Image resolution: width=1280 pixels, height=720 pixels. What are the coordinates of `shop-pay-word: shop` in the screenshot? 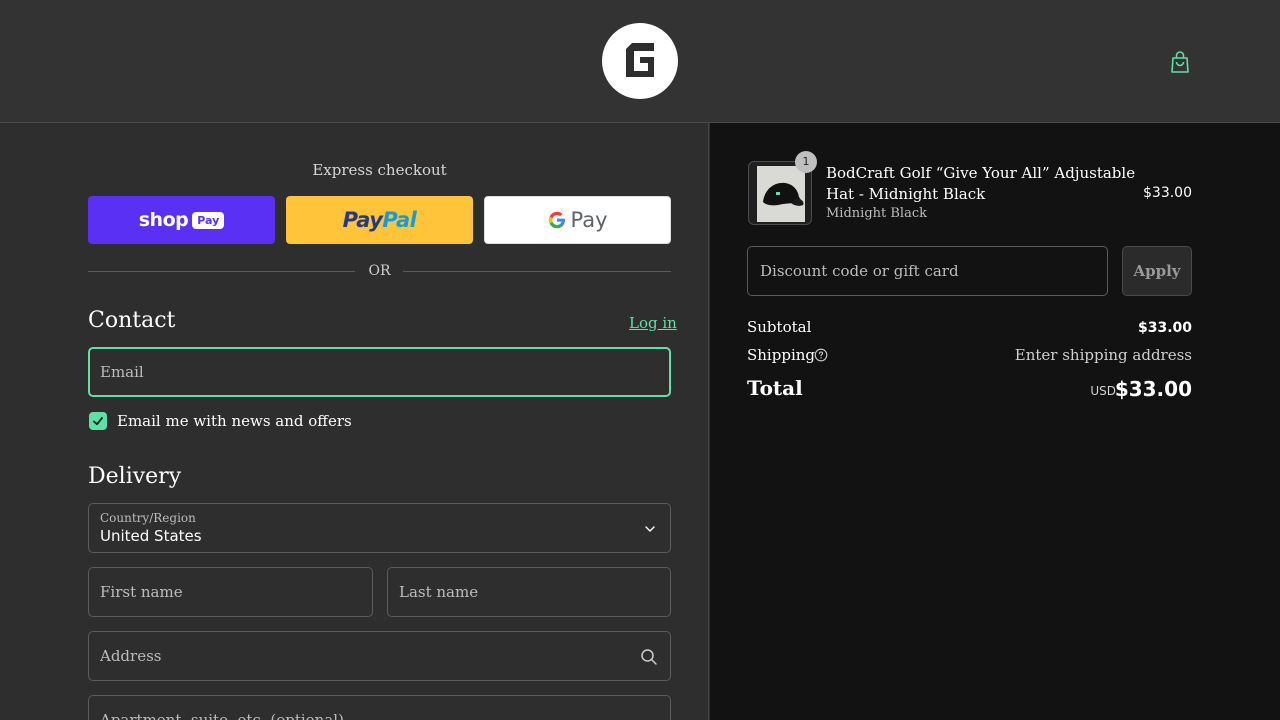 It's located at (163, 220).